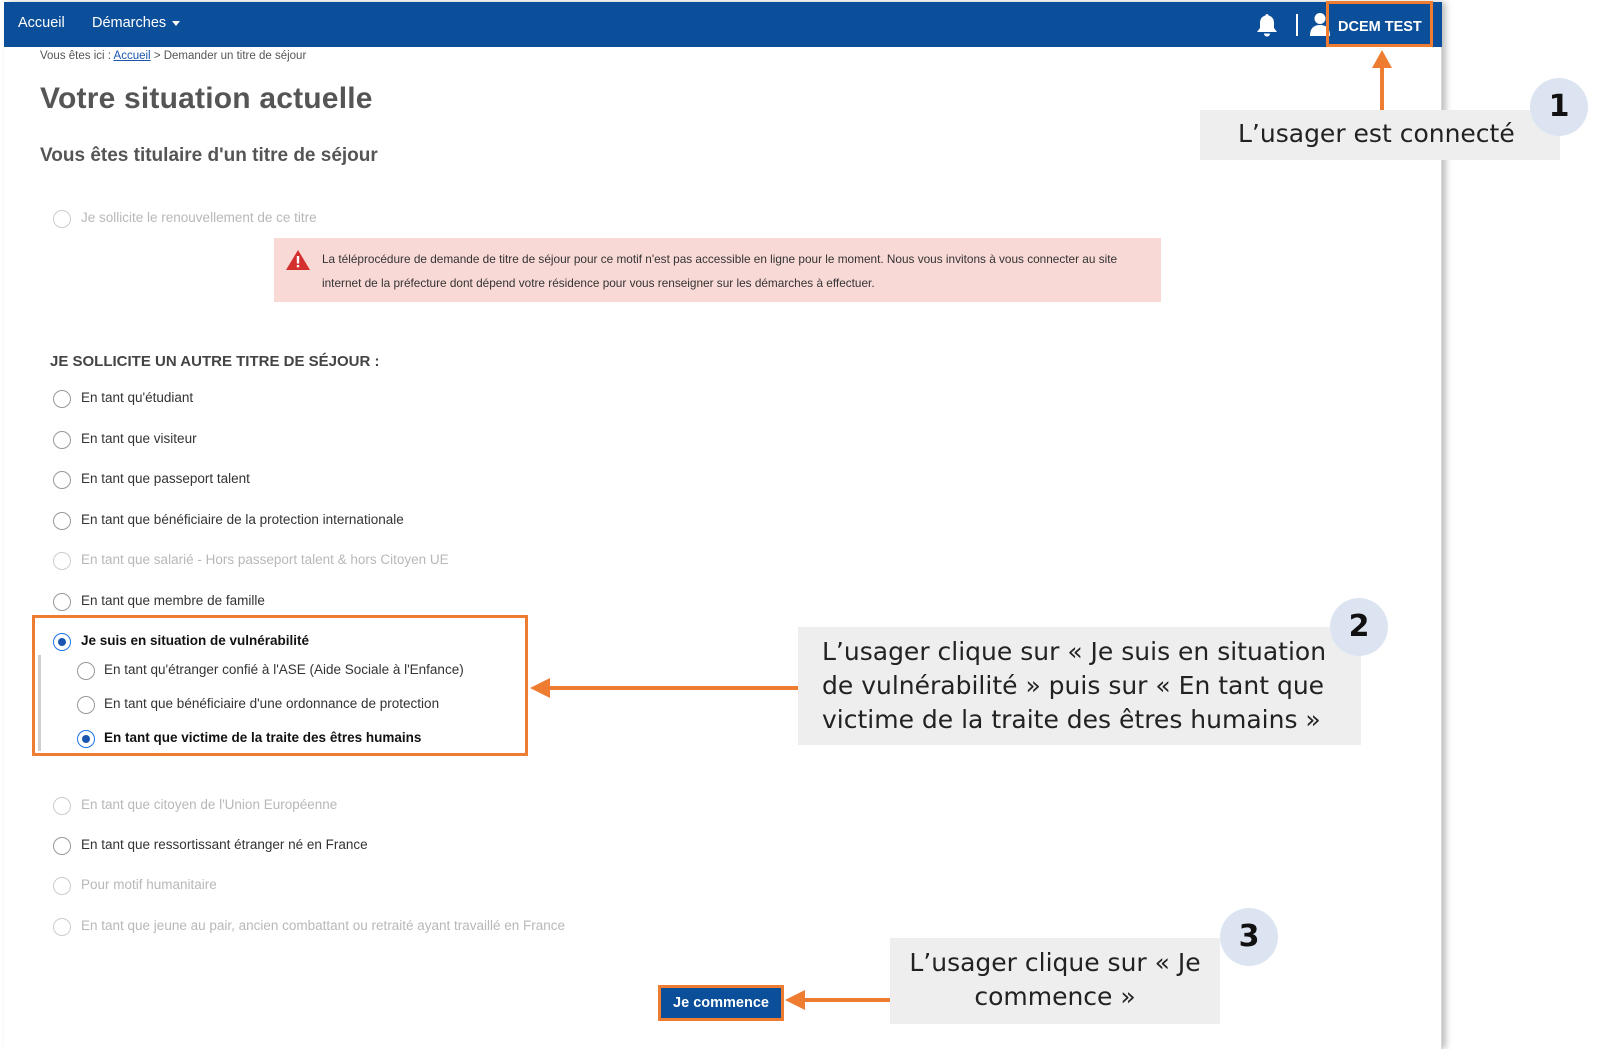 The height and width of the screenshot is (1049, 1609). Describe the element at coordinates (165, 478) in the screenshot. I see `option-passeport-talent-label: En tant que passeport talent` at that location.